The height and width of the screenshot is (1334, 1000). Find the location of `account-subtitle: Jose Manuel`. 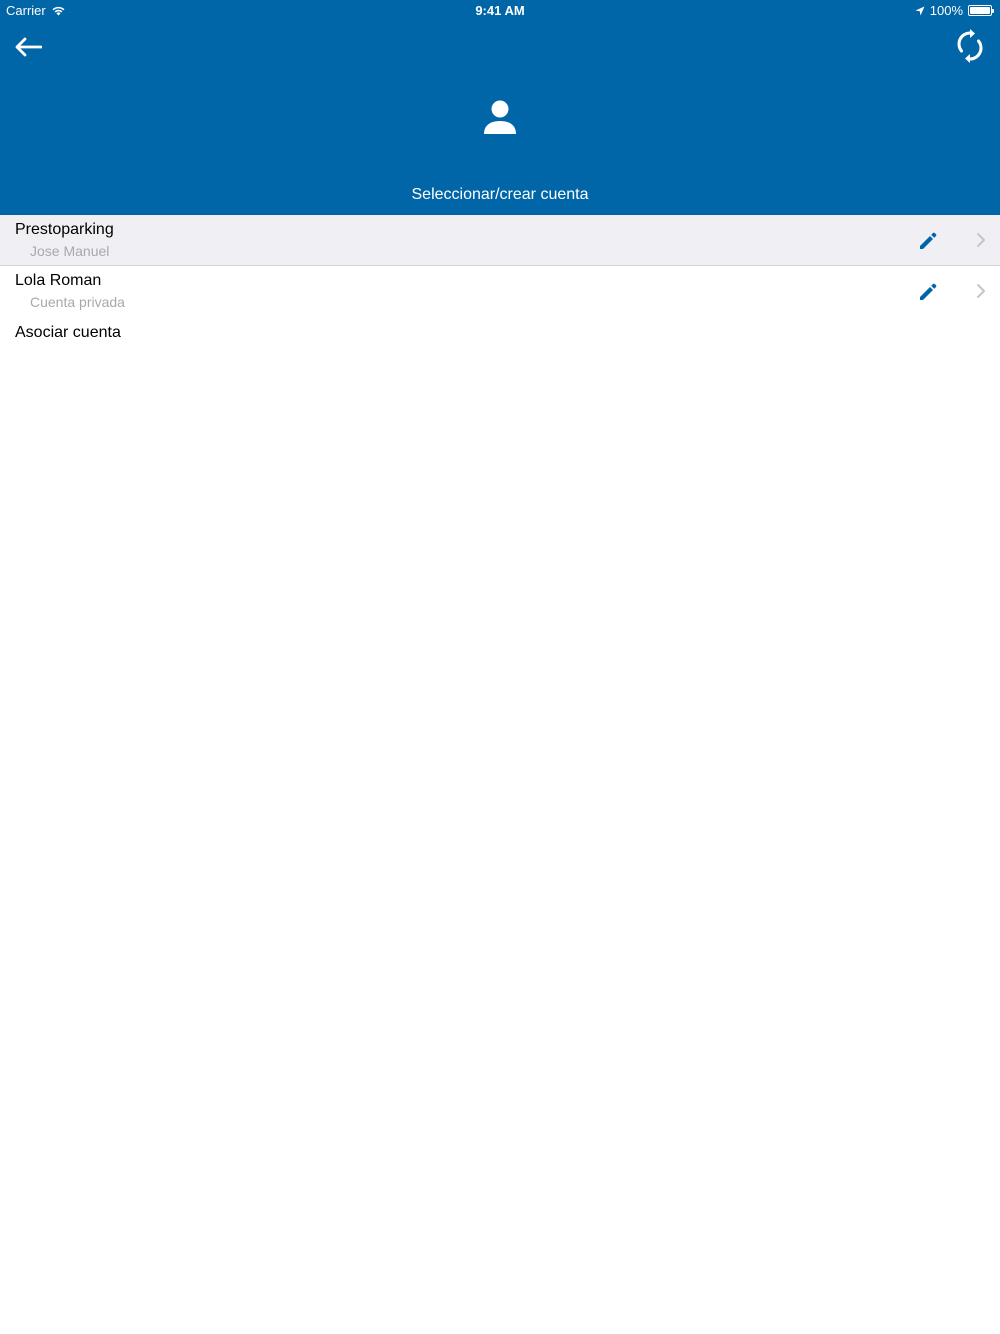

account-subtitle: Jose Manuel is located at coordinates (70, 251).